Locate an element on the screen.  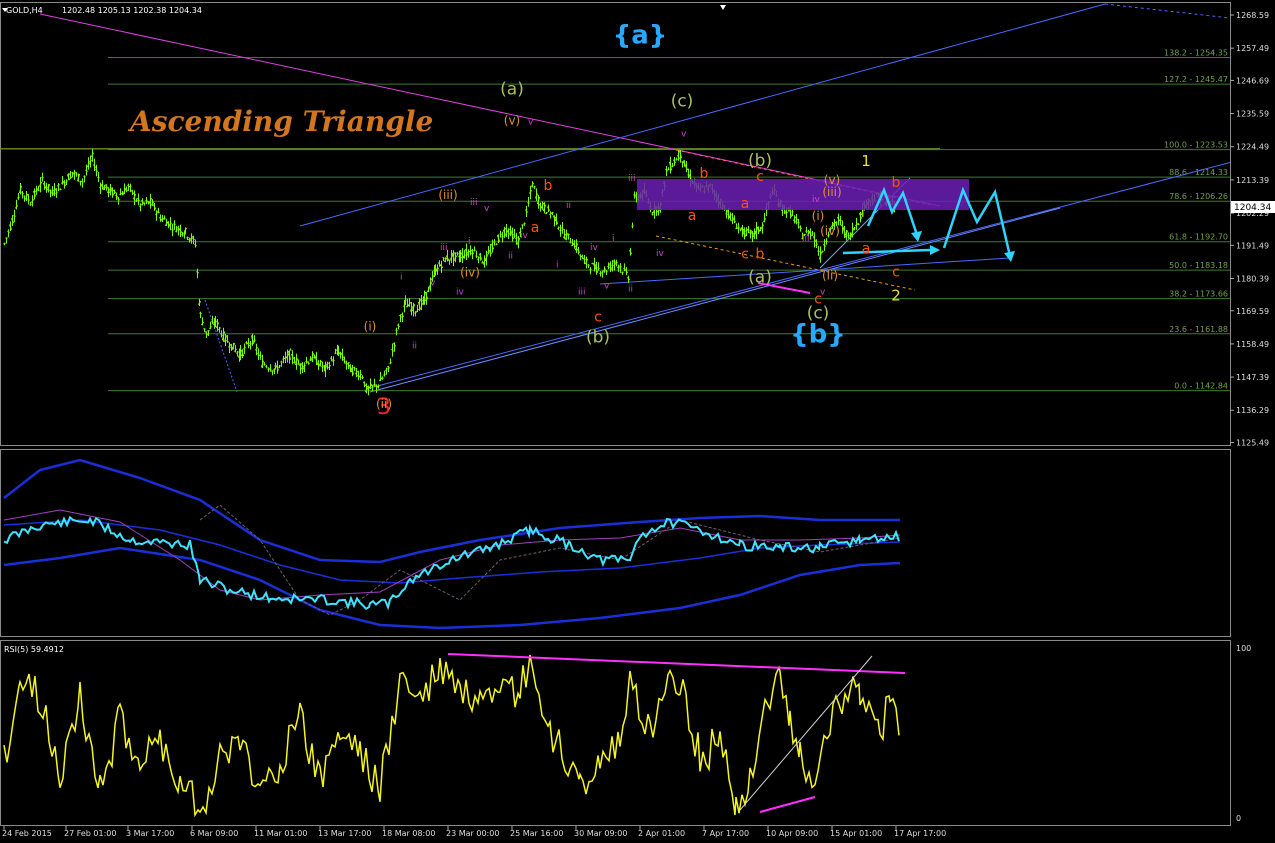
time-tick-label: 24 Feb 2015 is located at coordinates (27, 833).